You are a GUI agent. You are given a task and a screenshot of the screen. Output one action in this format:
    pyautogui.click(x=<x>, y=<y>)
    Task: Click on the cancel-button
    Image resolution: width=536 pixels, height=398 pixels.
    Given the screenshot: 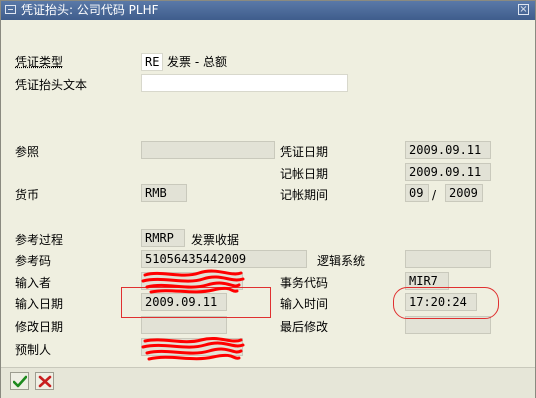 What is the action you would take?
    pyautogui.click(x=44, y=381)
    